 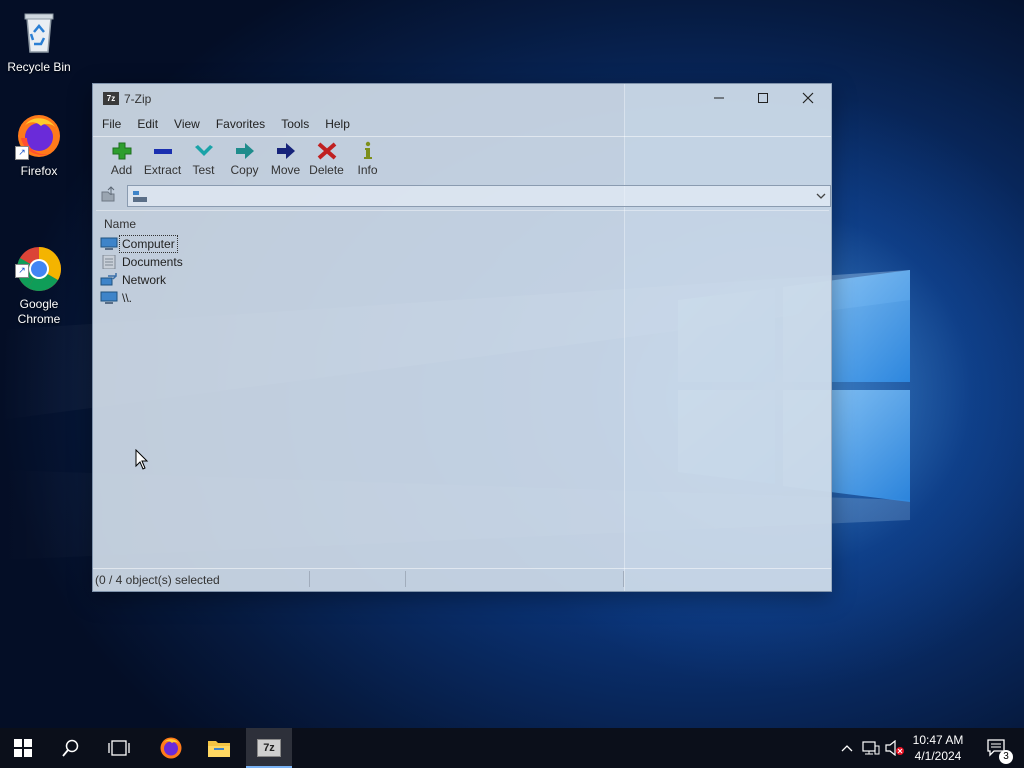 What do you see at coordinates (152, 262) in the screenshot?
I see `item-label: Documents` at bounding box center [152, 262].